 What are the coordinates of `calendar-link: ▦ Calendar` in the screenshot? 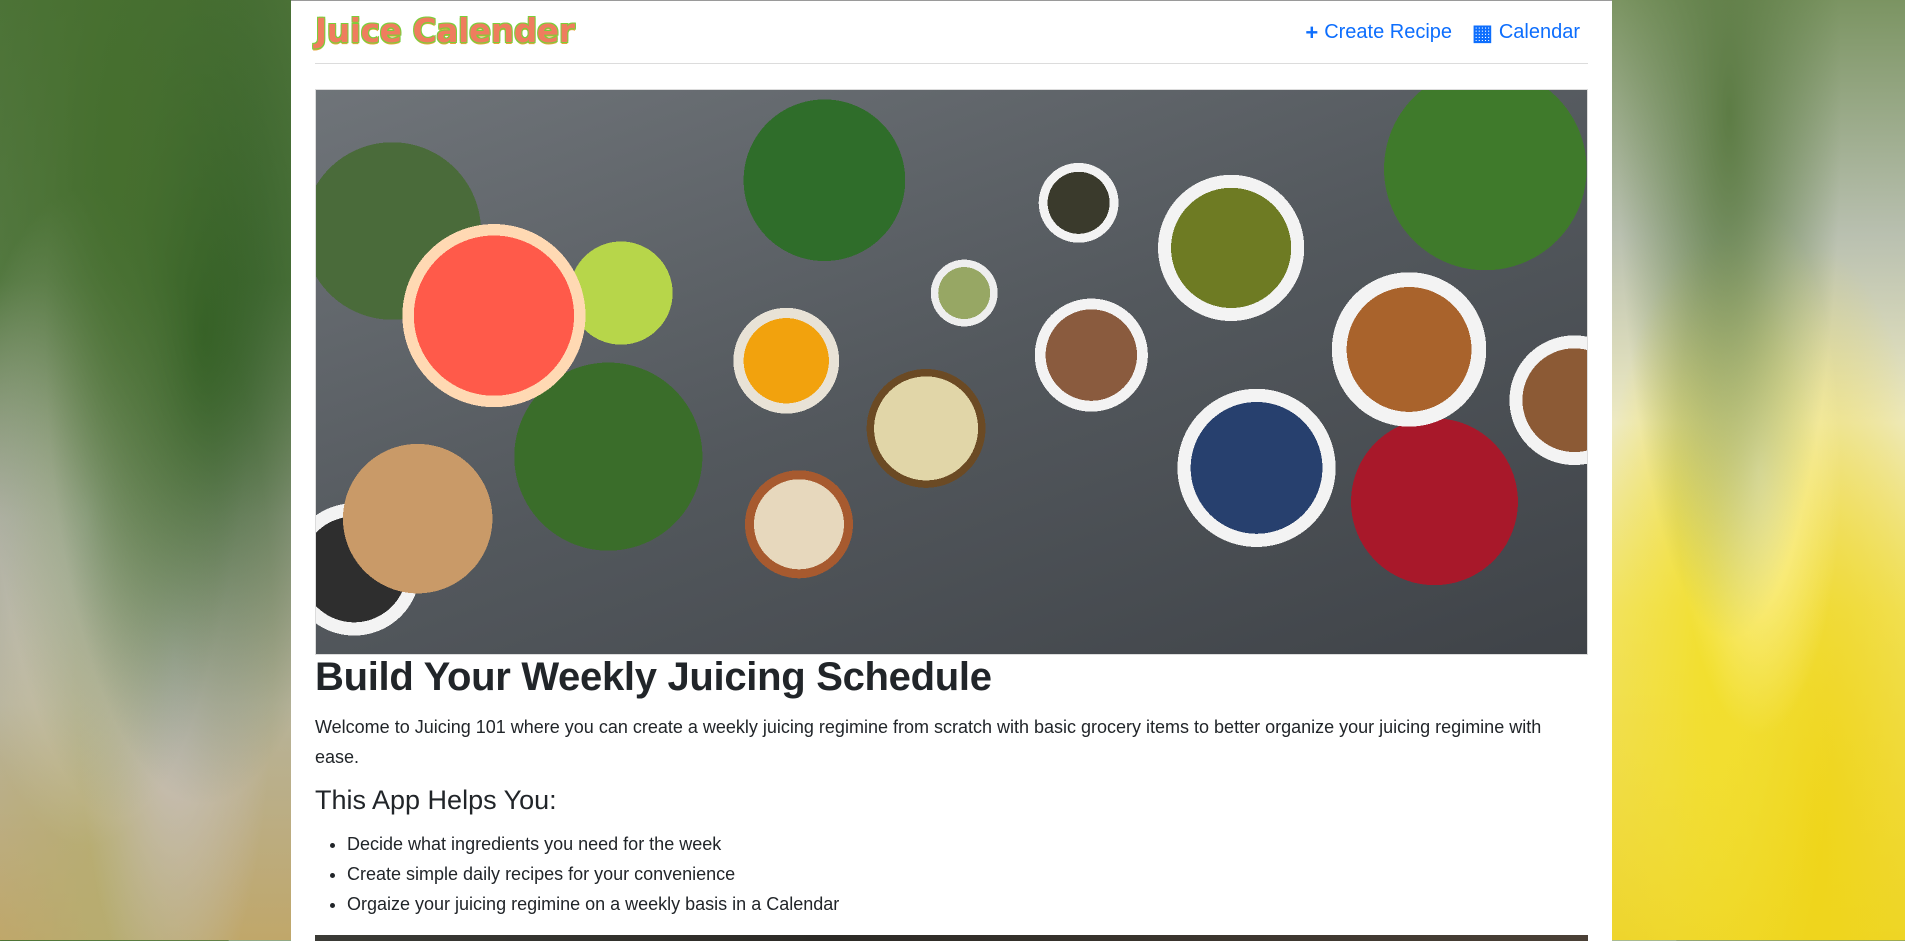 It's located at (1526, 32).